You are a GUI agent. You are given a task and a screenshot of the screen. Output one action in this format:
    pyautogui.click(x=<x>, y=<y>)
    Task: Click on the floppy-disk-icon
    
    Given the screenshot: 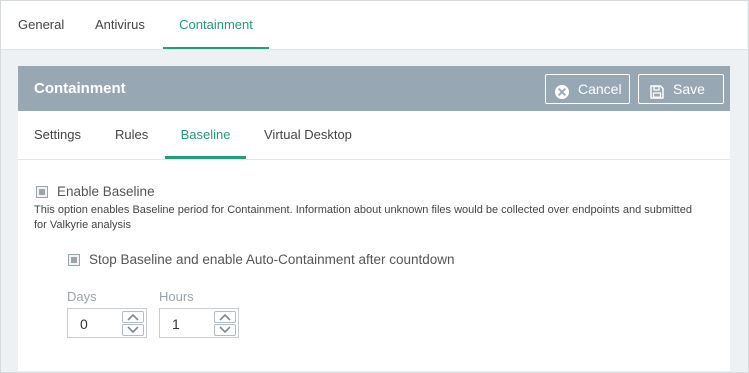 What is the action you would take?
    pyautogui.click(x=657, y=90)
    